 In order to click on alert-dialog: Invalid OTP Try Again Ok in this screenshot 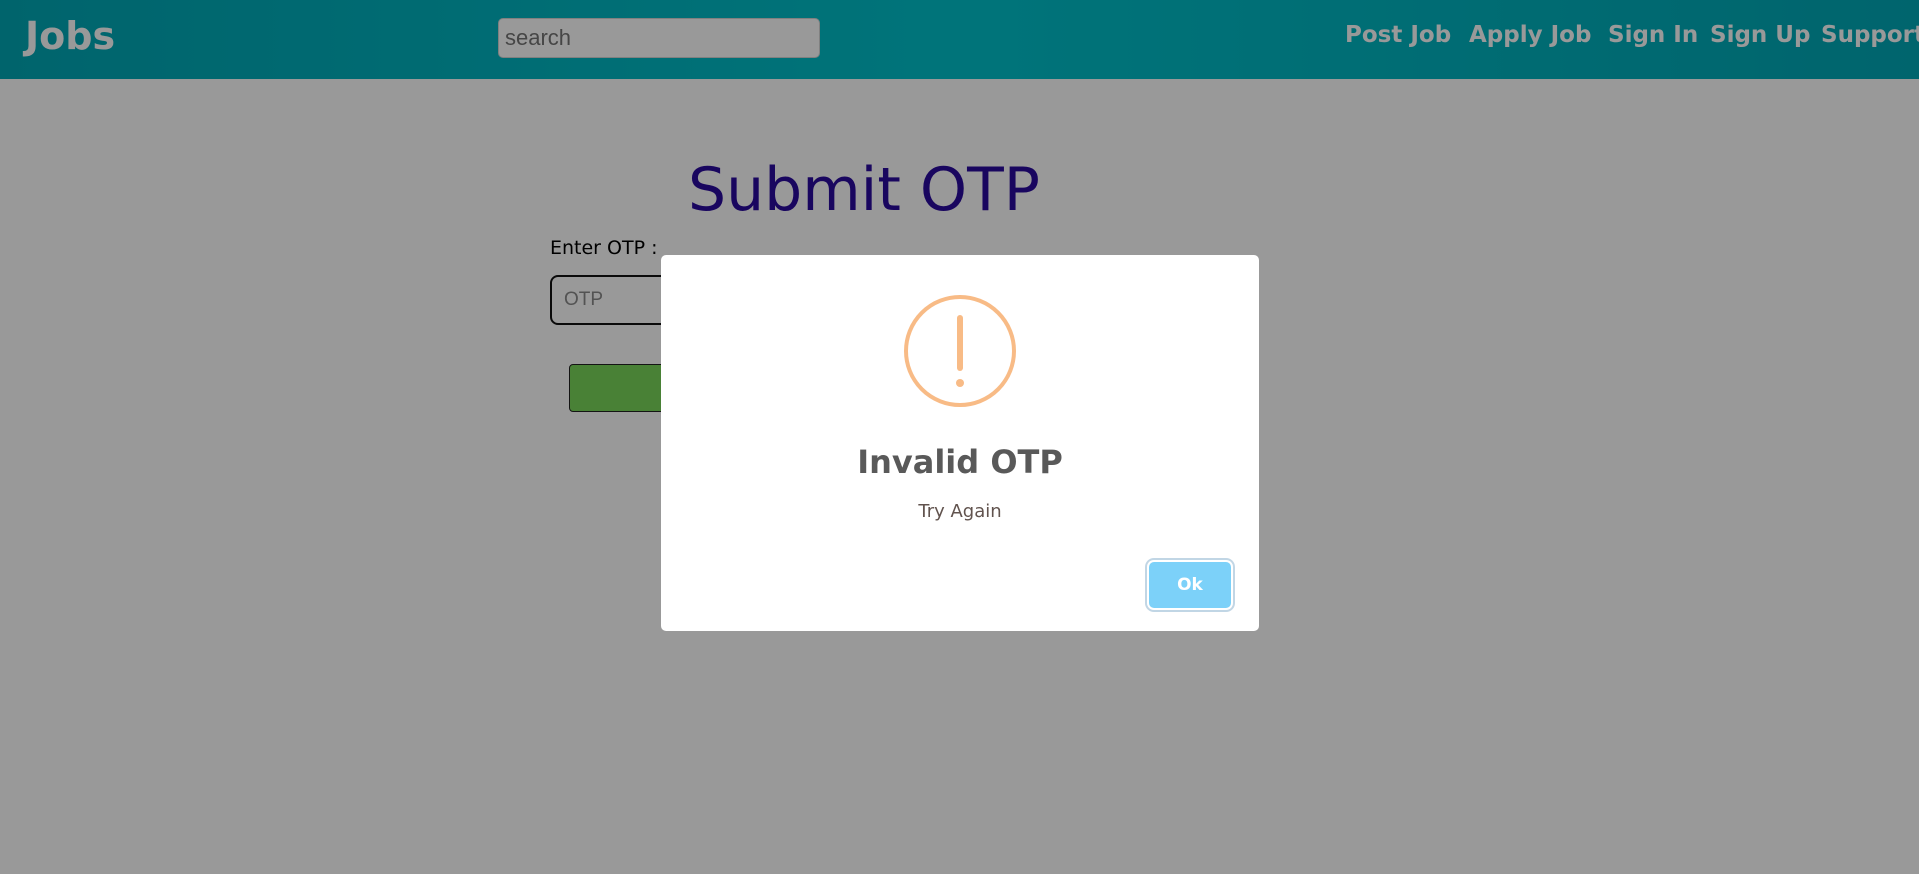, I will do `click(960, 443)`.